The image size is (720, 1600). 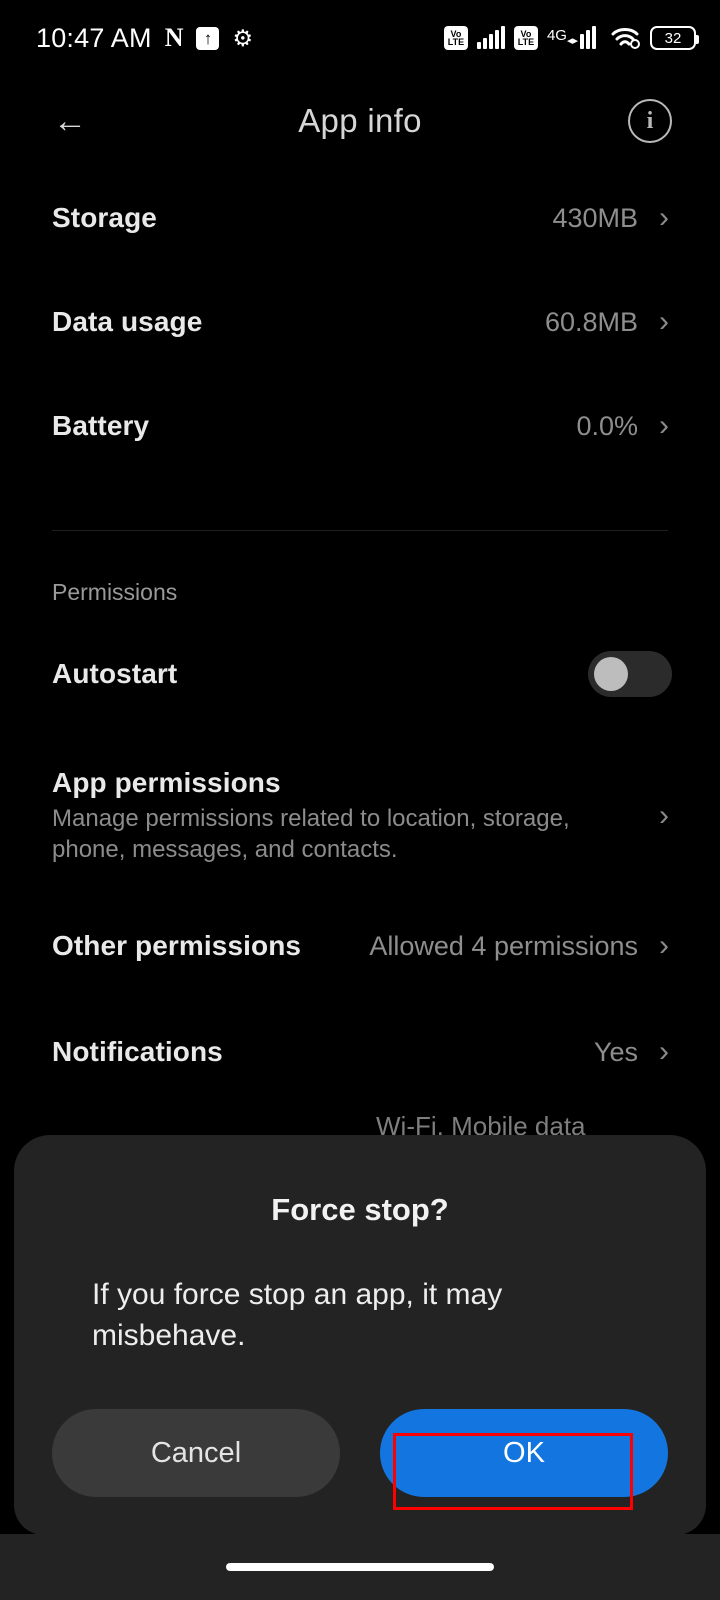 What do you see at coordinates (360, 218) in the screenshot?
I see `row-storage: Storage 430MB ›` at bounding box center [360, 218].